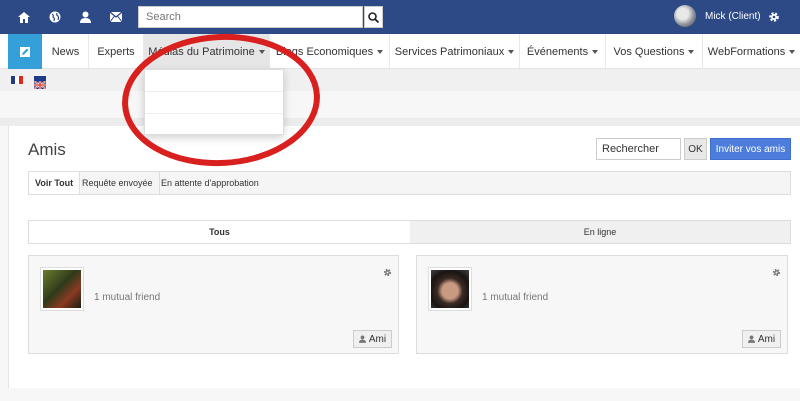 This screenshot has width=800, height=401. What do you see at coordinates (116, 51) in the screenshot?
I see `nav-experts: Experts` at bounding box center [116, 51].